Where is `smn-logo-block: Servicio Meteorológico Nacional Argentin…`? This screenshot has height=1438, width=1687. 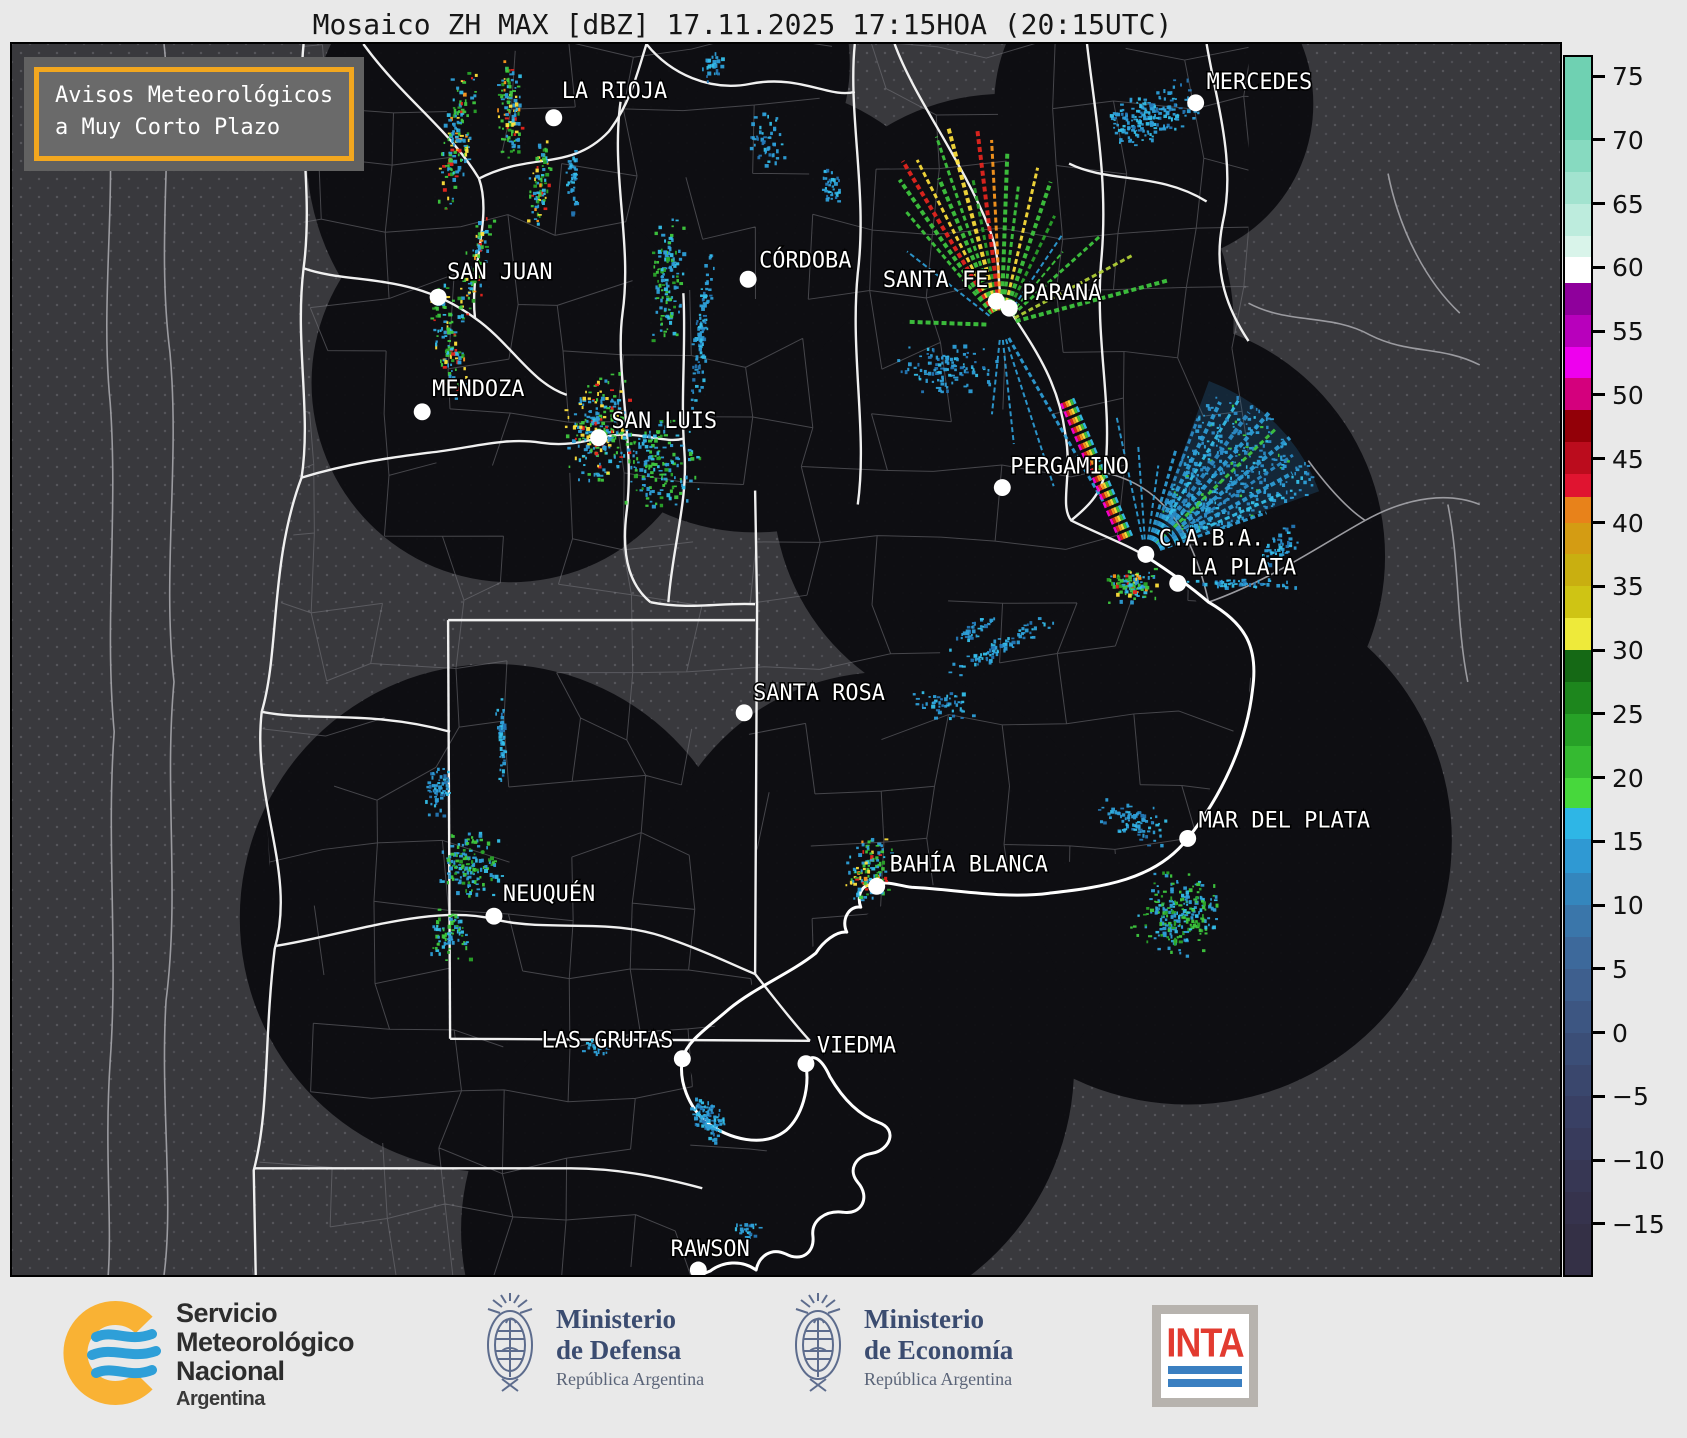 smn-logo-block: Servicio Meteorológico Nacional Argentin… is located at coordinates (205, 1354).